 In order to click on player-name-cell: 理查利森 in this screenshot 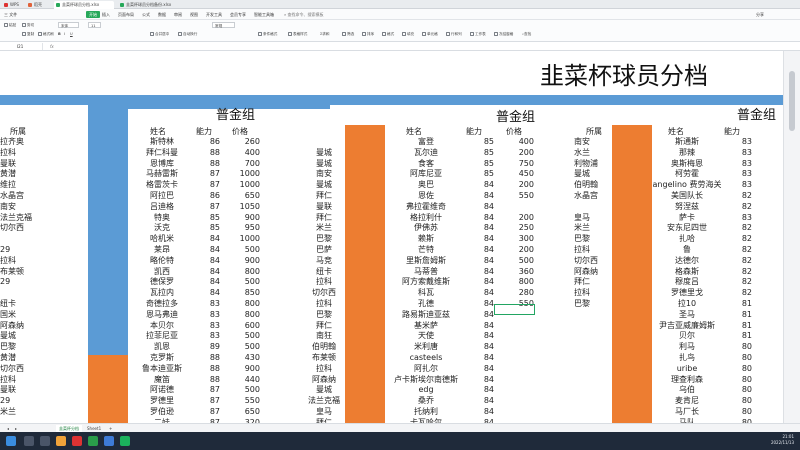, I will do `click(687, 380)`.